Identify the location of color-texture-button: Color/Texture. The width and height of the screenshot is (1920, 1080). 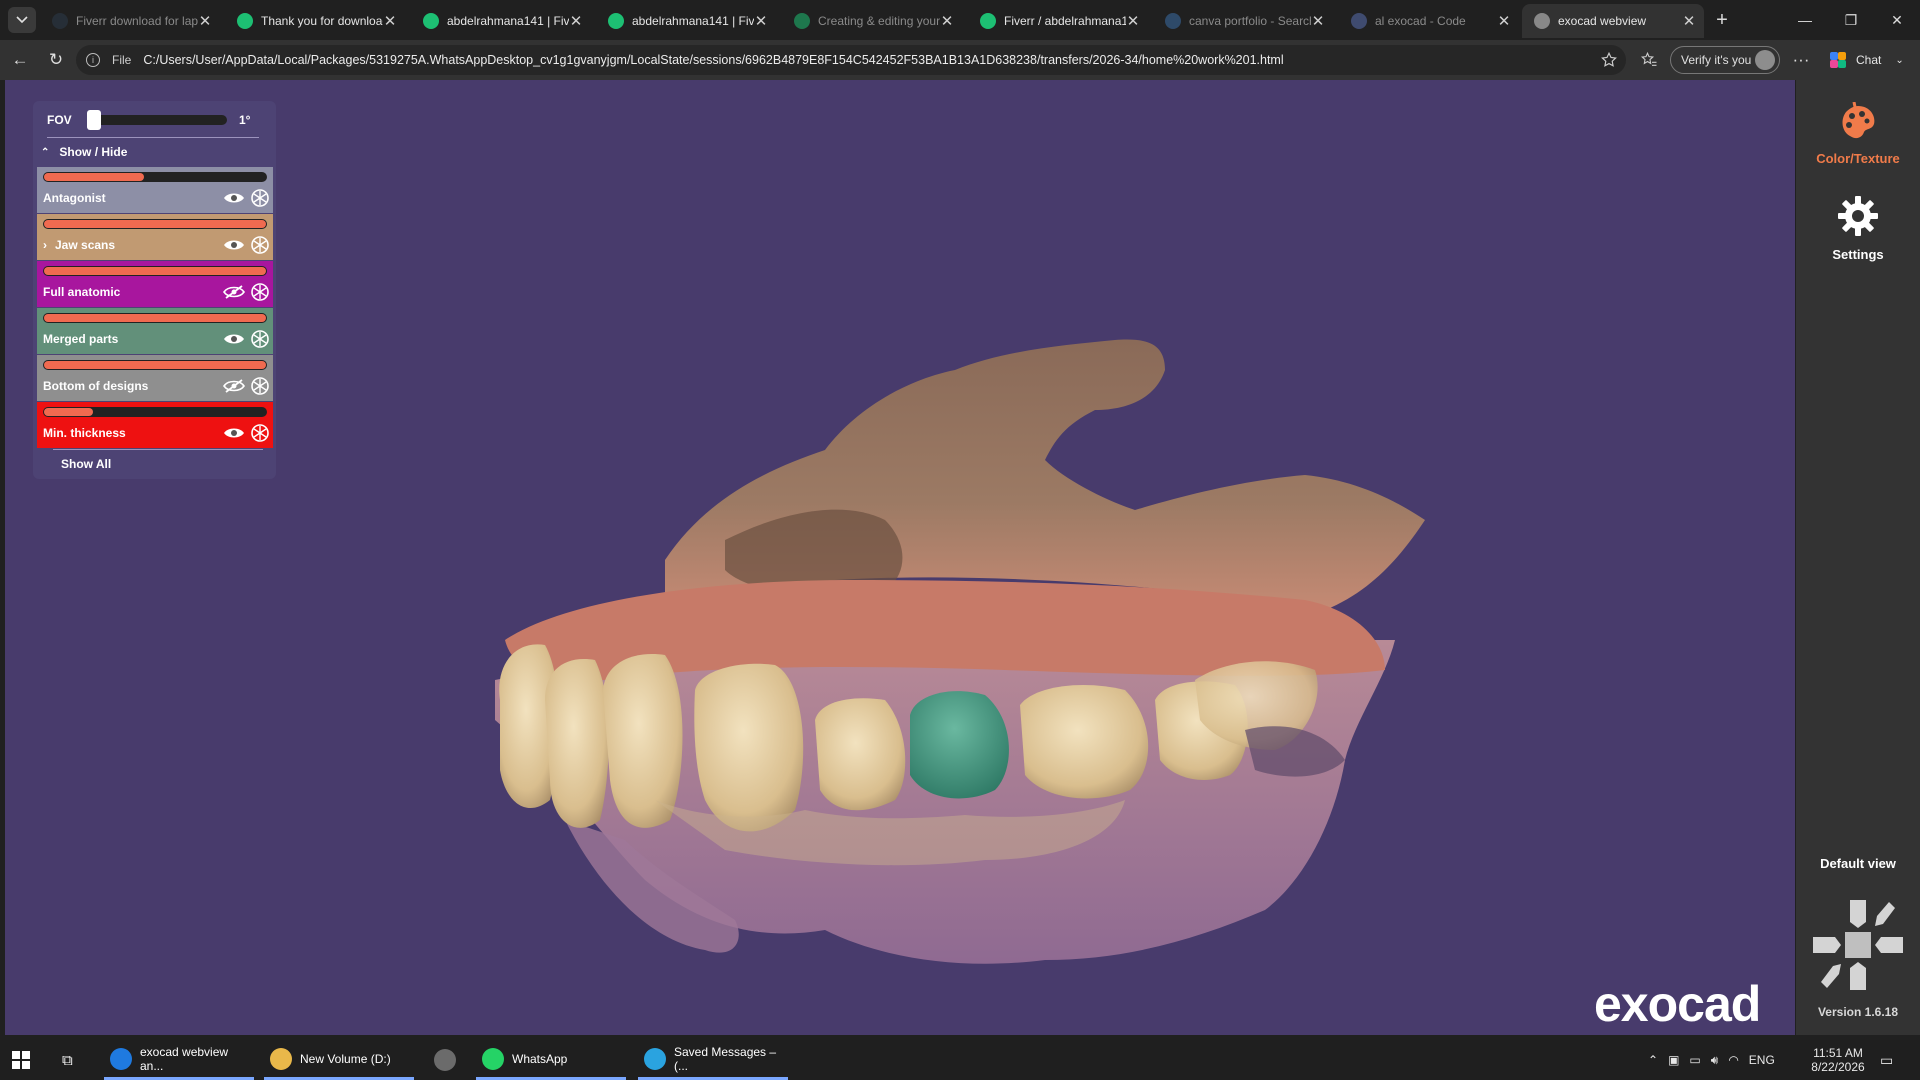
(1858, 133).